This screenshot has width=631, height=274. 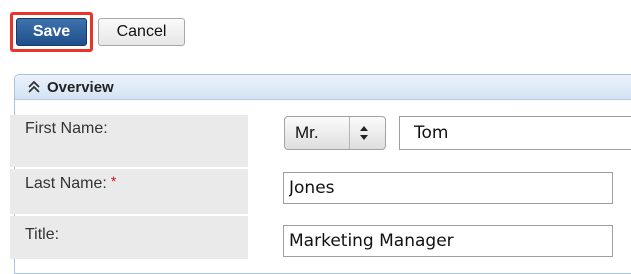 I want to click on save-button: Save, so click(x=51, y=32).